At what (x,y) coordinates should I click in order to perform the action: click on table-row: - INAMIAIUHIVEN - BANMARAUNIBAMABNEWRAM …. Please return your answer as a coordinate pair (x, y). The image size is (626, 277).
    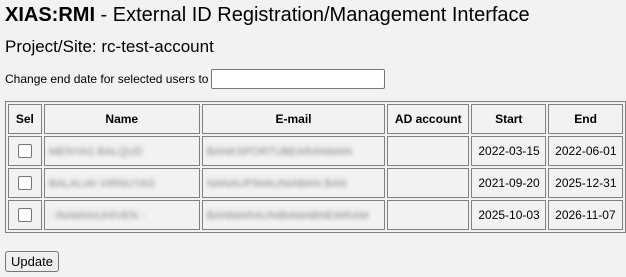
    Looking at the image, I should click on (315, 215).